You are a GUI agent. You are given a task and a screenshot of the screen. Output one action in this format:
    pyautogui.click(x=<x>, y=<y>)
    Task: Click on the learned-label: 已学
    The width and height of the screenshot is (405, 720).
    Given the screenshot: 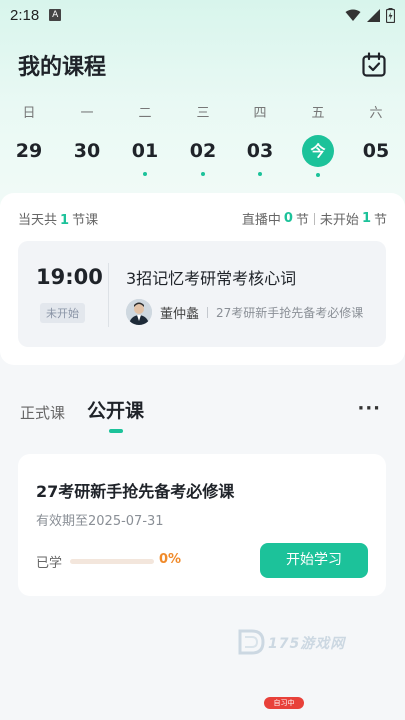 What is the action you would take?
    pyautogui.click(x=49, y=563)
    